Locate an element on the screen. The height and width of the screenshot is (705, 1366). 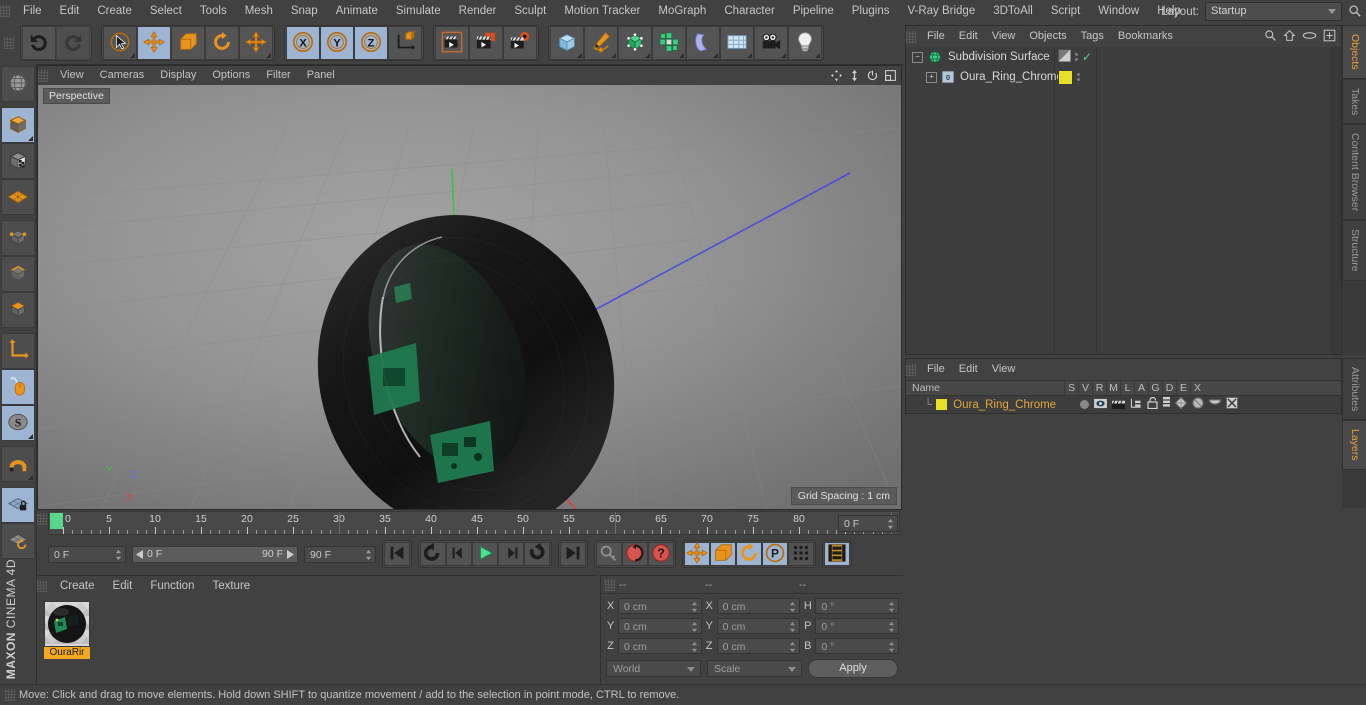
layer-column-m: M is located at coordinates (1113, 388).